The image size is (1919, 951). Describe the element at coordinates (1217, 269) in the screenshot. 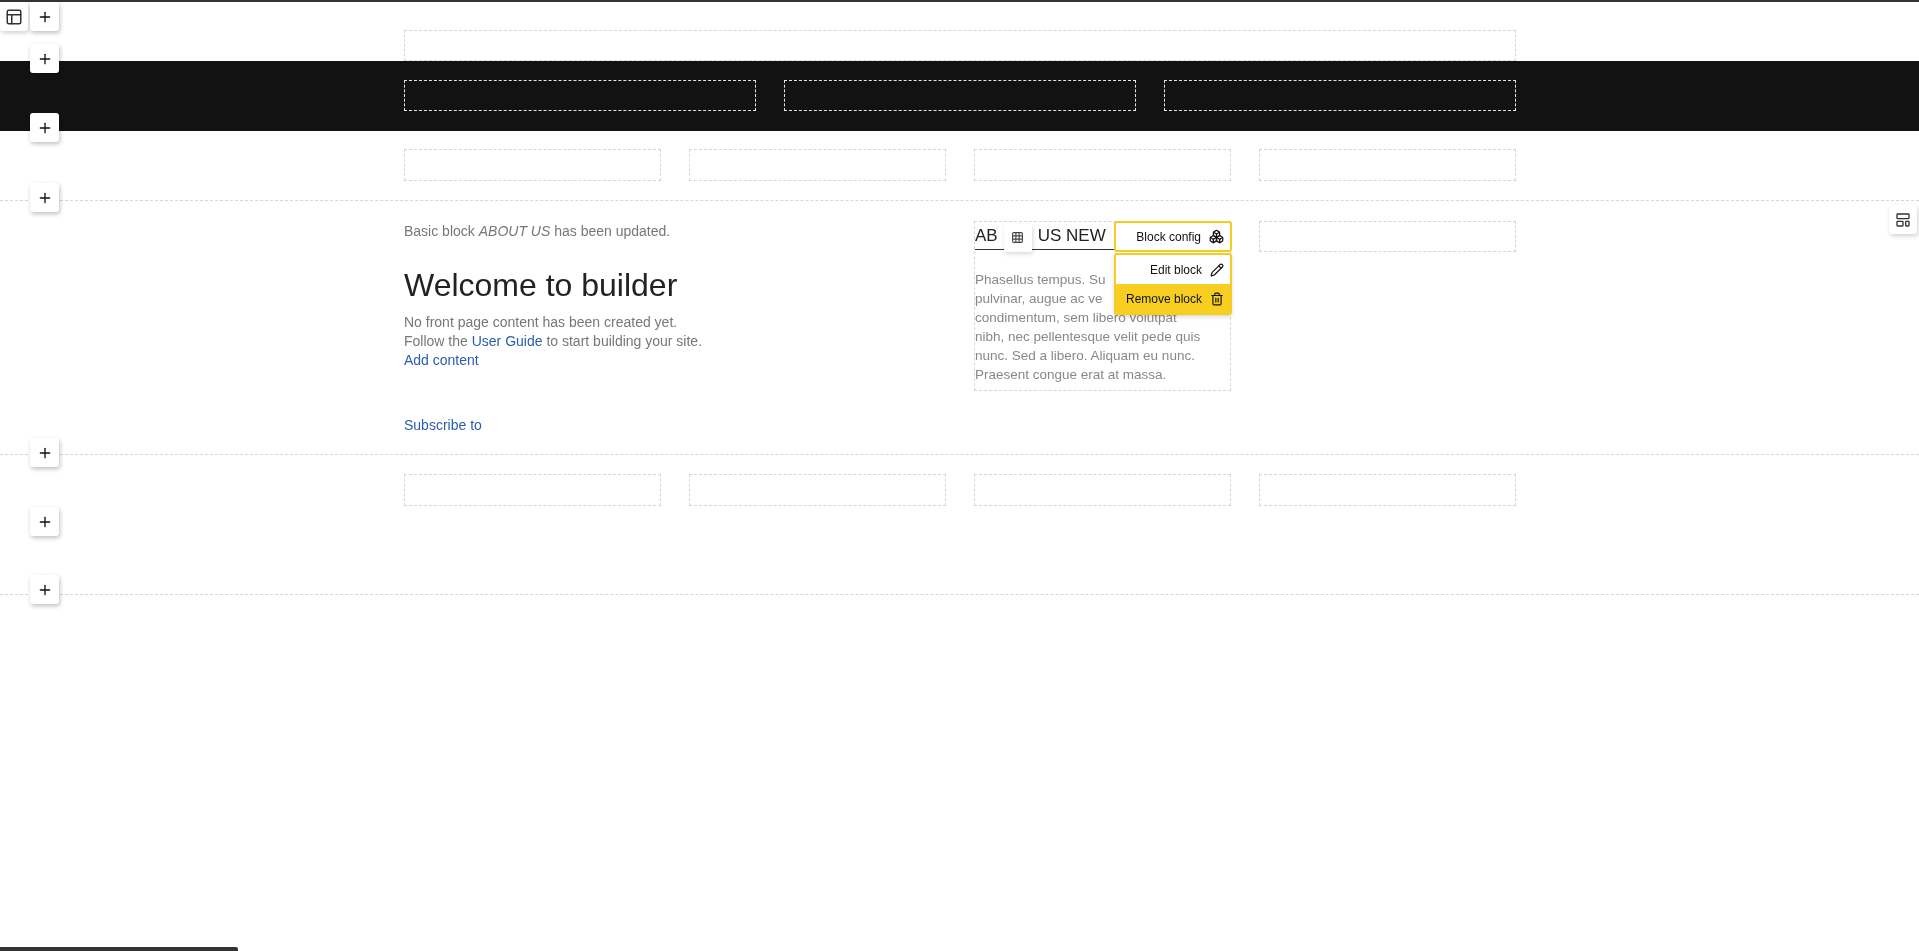

I see `pencil-icon` at that location.